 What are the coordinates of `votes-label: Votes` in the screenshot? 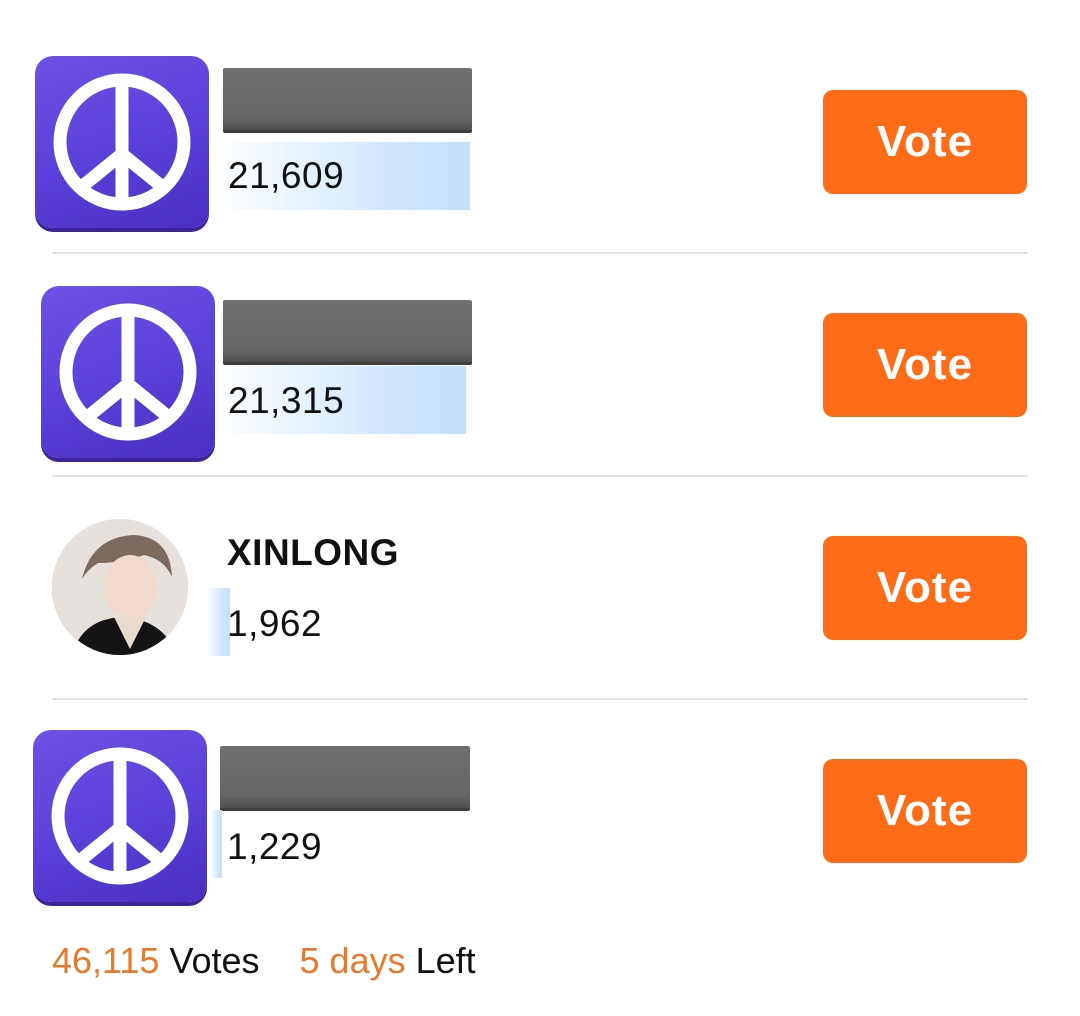 It's located at (214, 960).